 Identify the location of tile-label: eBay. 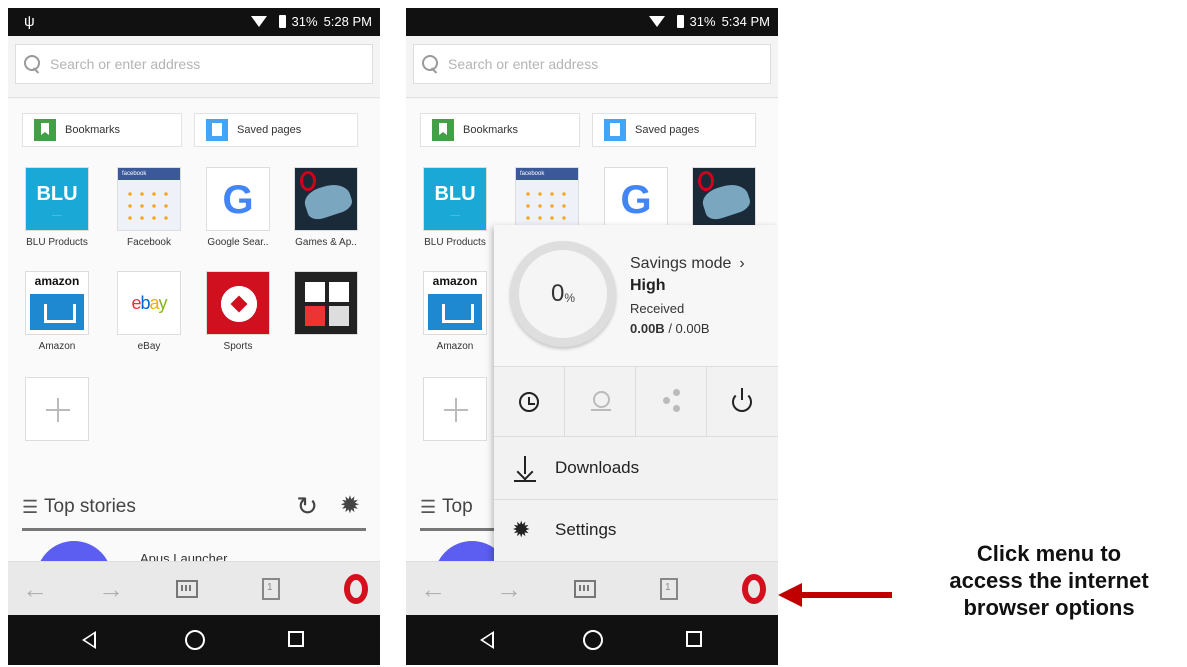
(149, 346).